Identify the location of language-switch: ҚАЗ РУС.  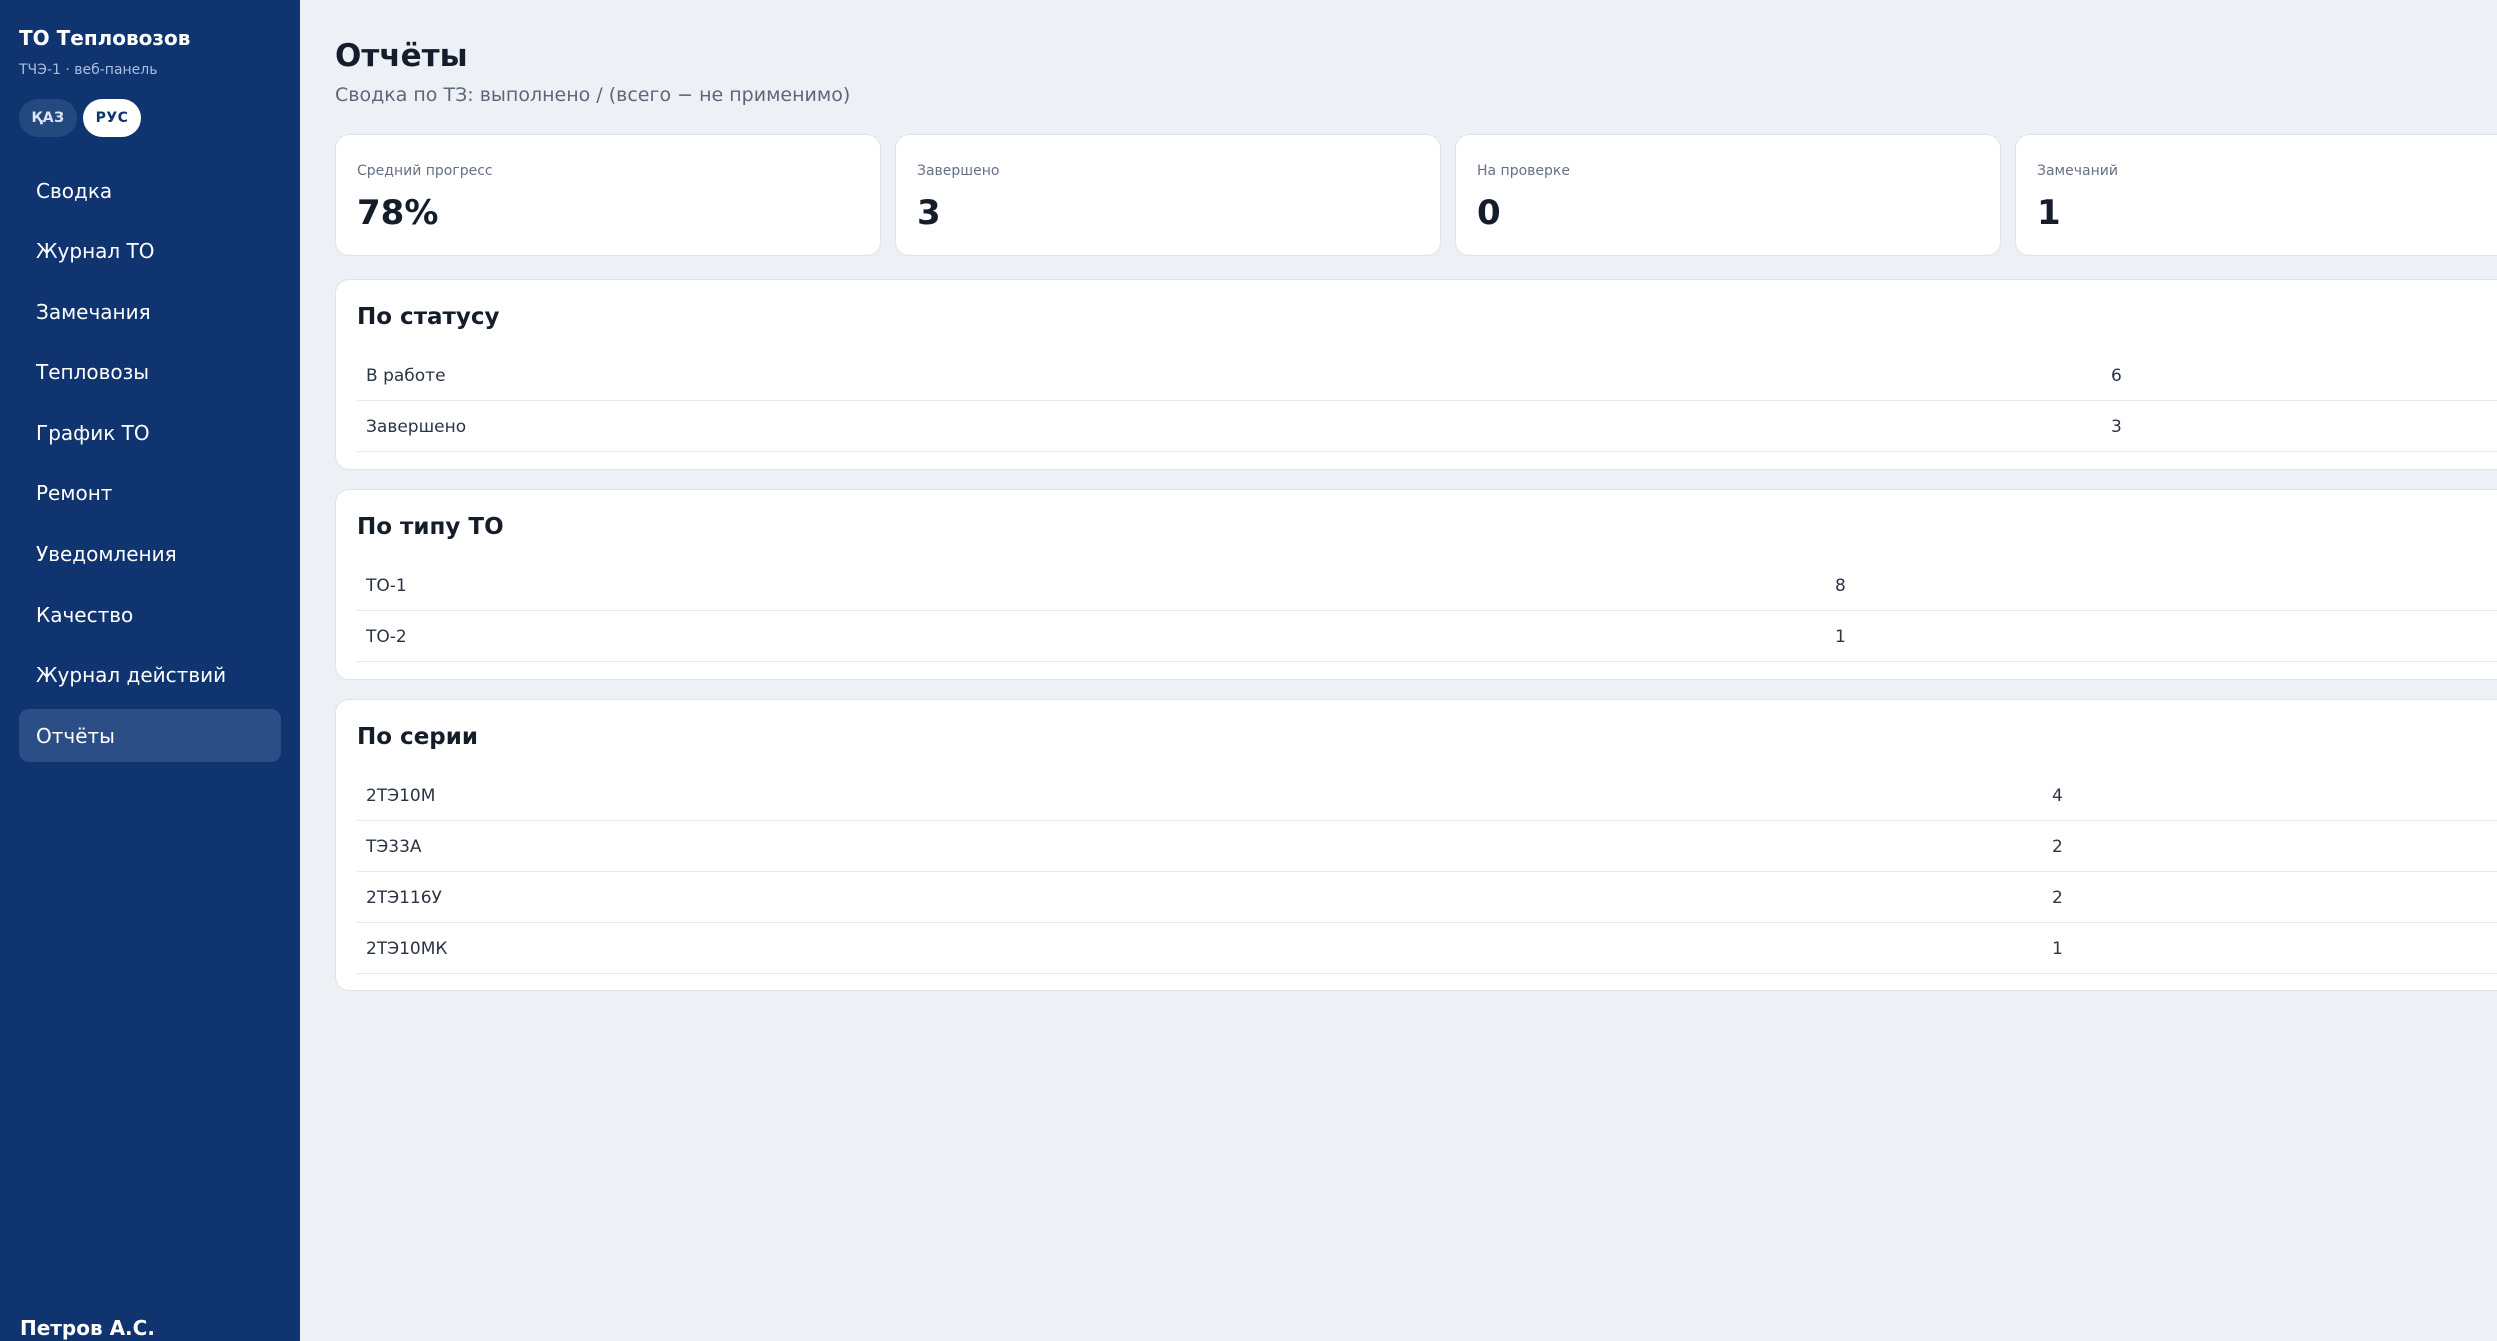
(80, 118).